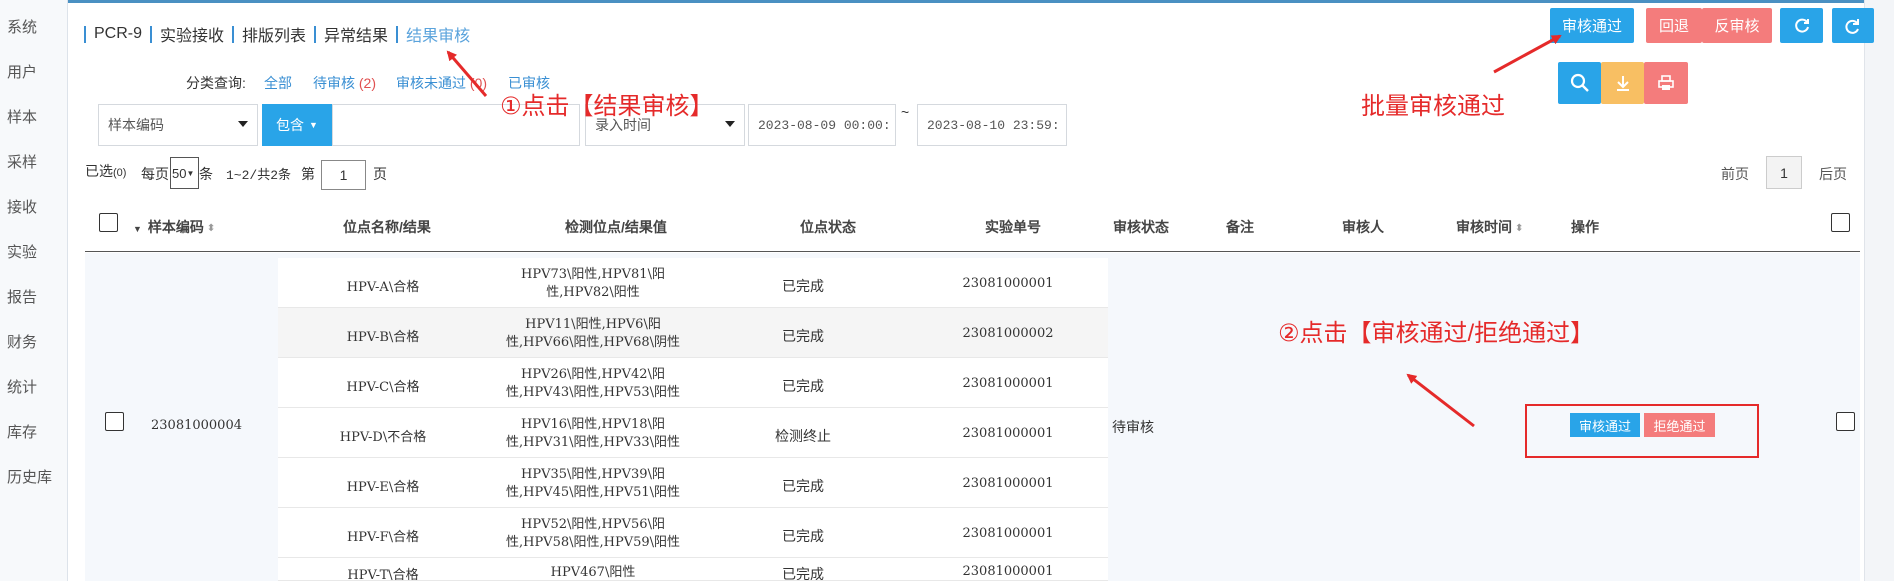 This screenshot has width=1894, height=581. What do you see at coordinates (137, 229) in the screenshot?
I see `expand-caret-icon: ▼` at bounding box center [137, 229].